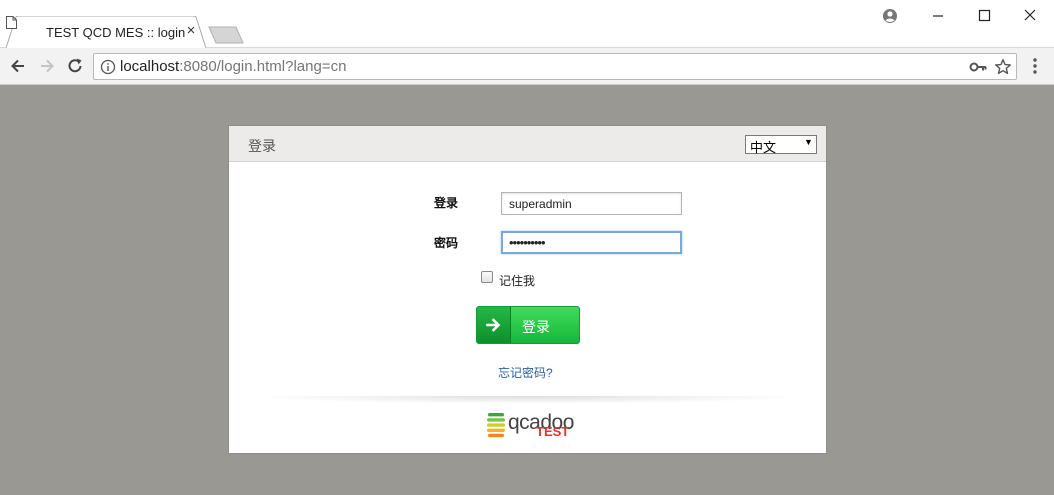  I want to click on username-input: superadmin, so click(591, 203).